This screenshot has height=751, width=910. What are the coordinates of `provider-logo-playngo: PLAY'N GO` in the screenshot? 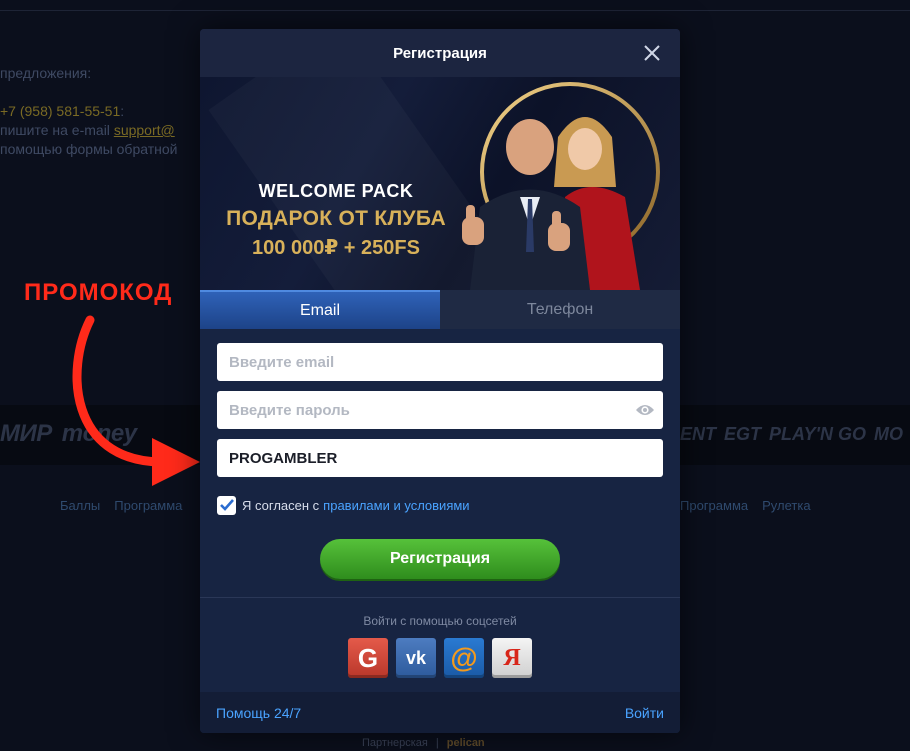 It's located at (817, 434).